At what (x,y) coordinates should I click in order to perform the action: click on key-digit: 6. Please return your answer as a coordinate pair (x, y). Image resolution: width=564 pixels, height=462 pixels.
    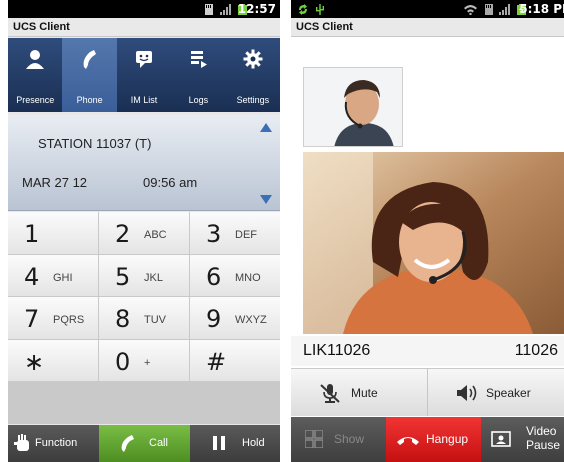
    Looking at the image, I should click on (214, 276).